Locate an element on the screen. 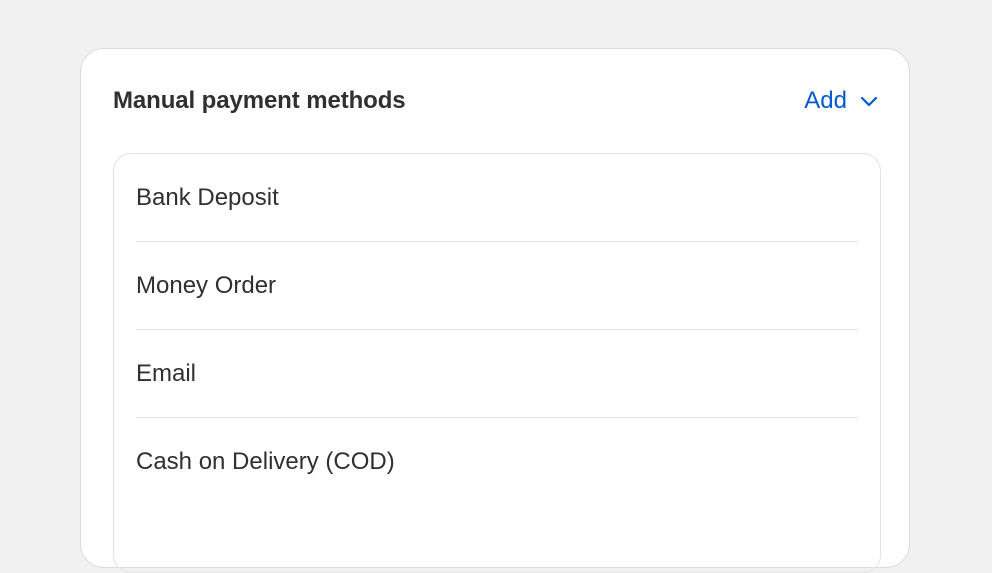 This screenshot has height=573, width=992. payment-method-label: Money Order is located at coordinates (206, 285).